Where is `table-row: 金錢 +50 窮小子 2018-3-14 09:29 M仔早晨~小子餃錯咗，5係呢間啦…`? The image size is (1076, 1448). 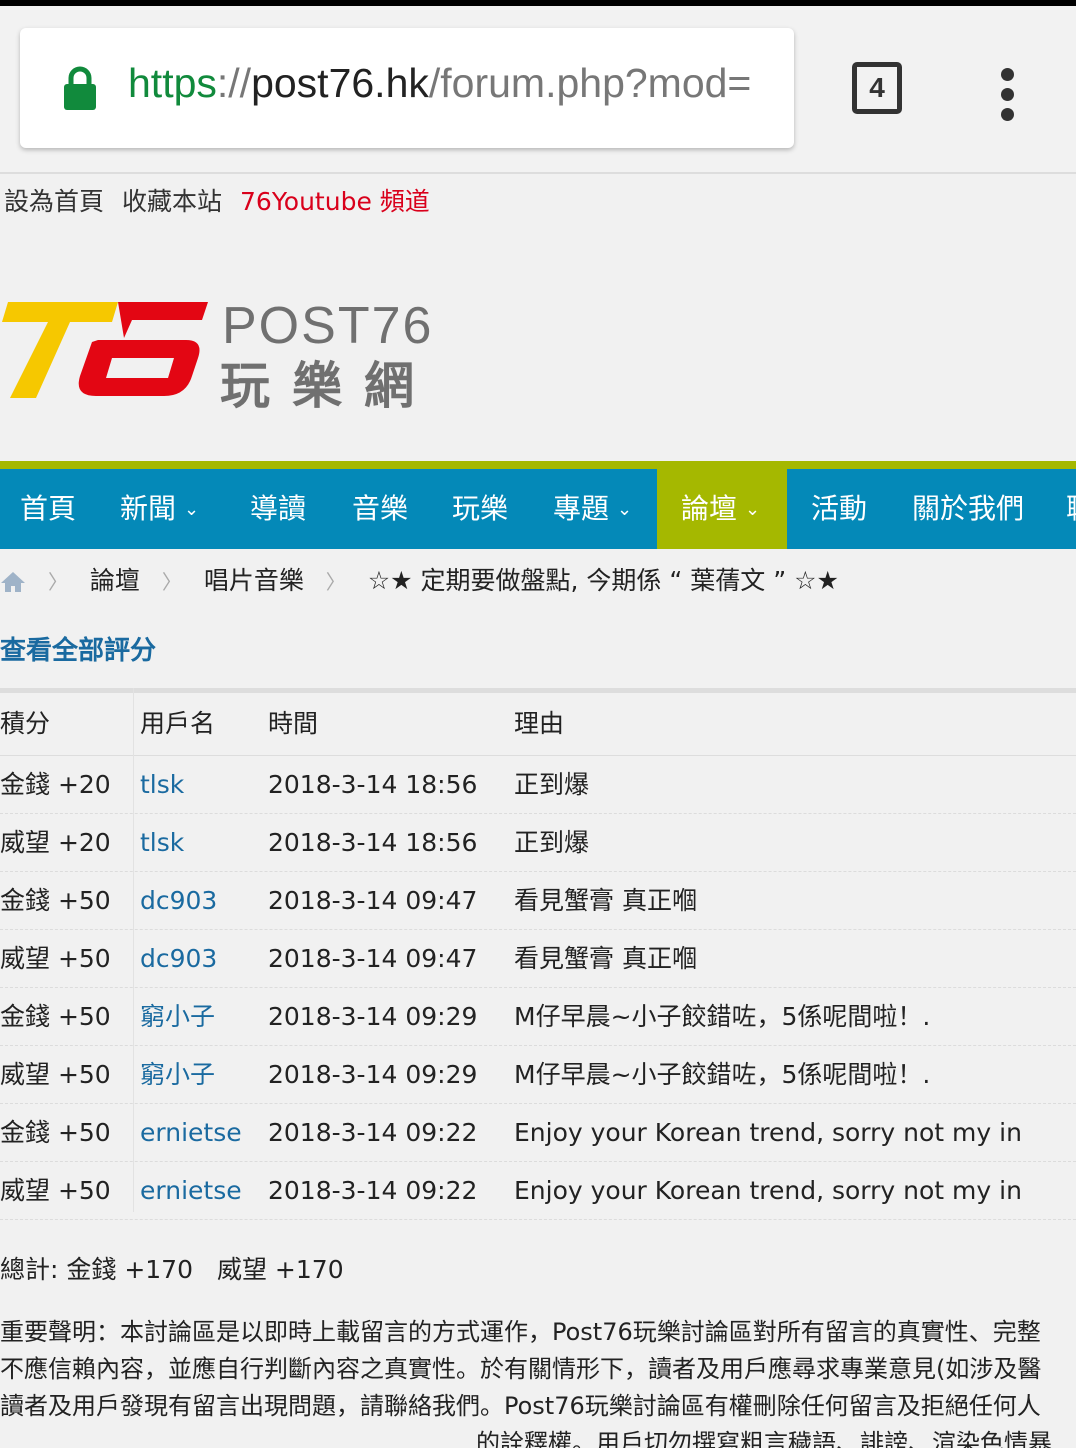 table-row: 金錢 +50 窮小子 2018-3-14 09:29 M仔早晨~小子餃錯咗，5係呢間啦… is located at coordinates (538, 1017).